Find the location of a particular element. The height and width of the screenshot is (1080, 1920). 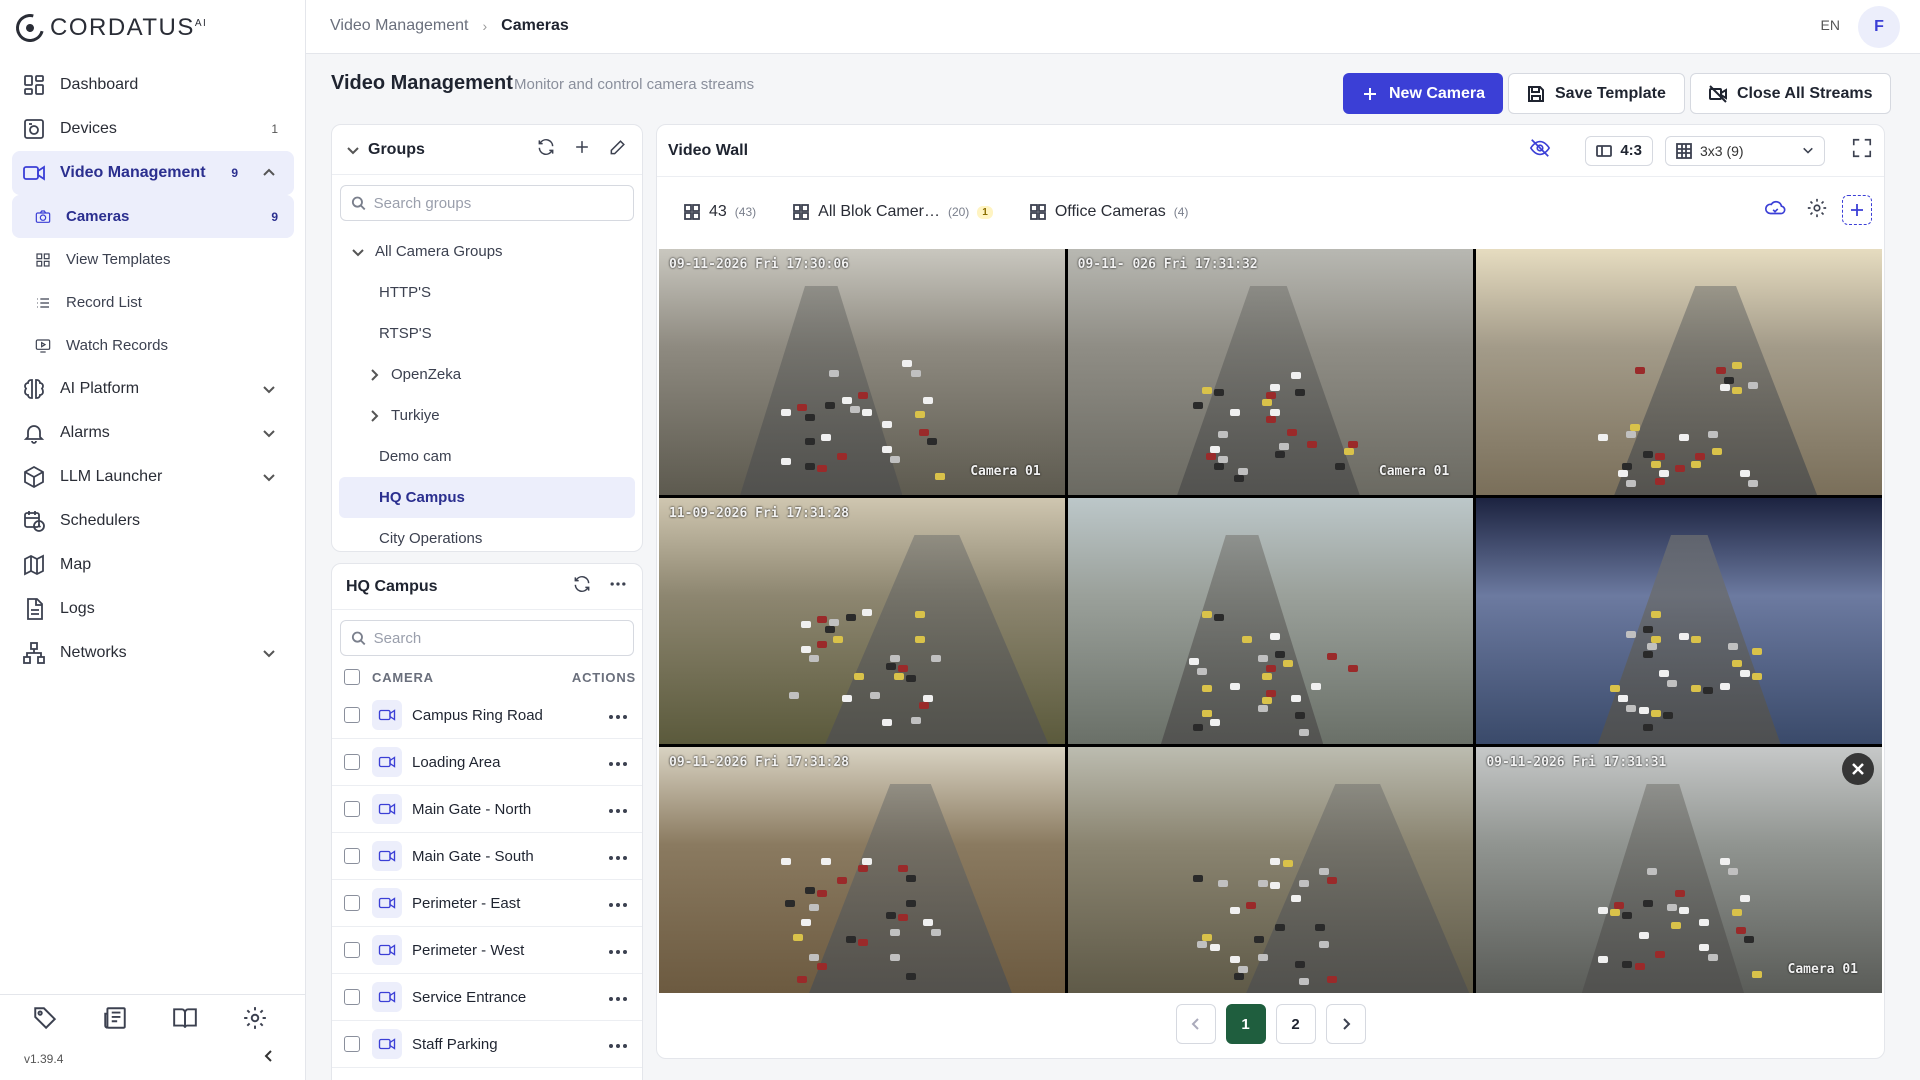

camera-row: Campus Ring Road is located at coordinates (487, 715).